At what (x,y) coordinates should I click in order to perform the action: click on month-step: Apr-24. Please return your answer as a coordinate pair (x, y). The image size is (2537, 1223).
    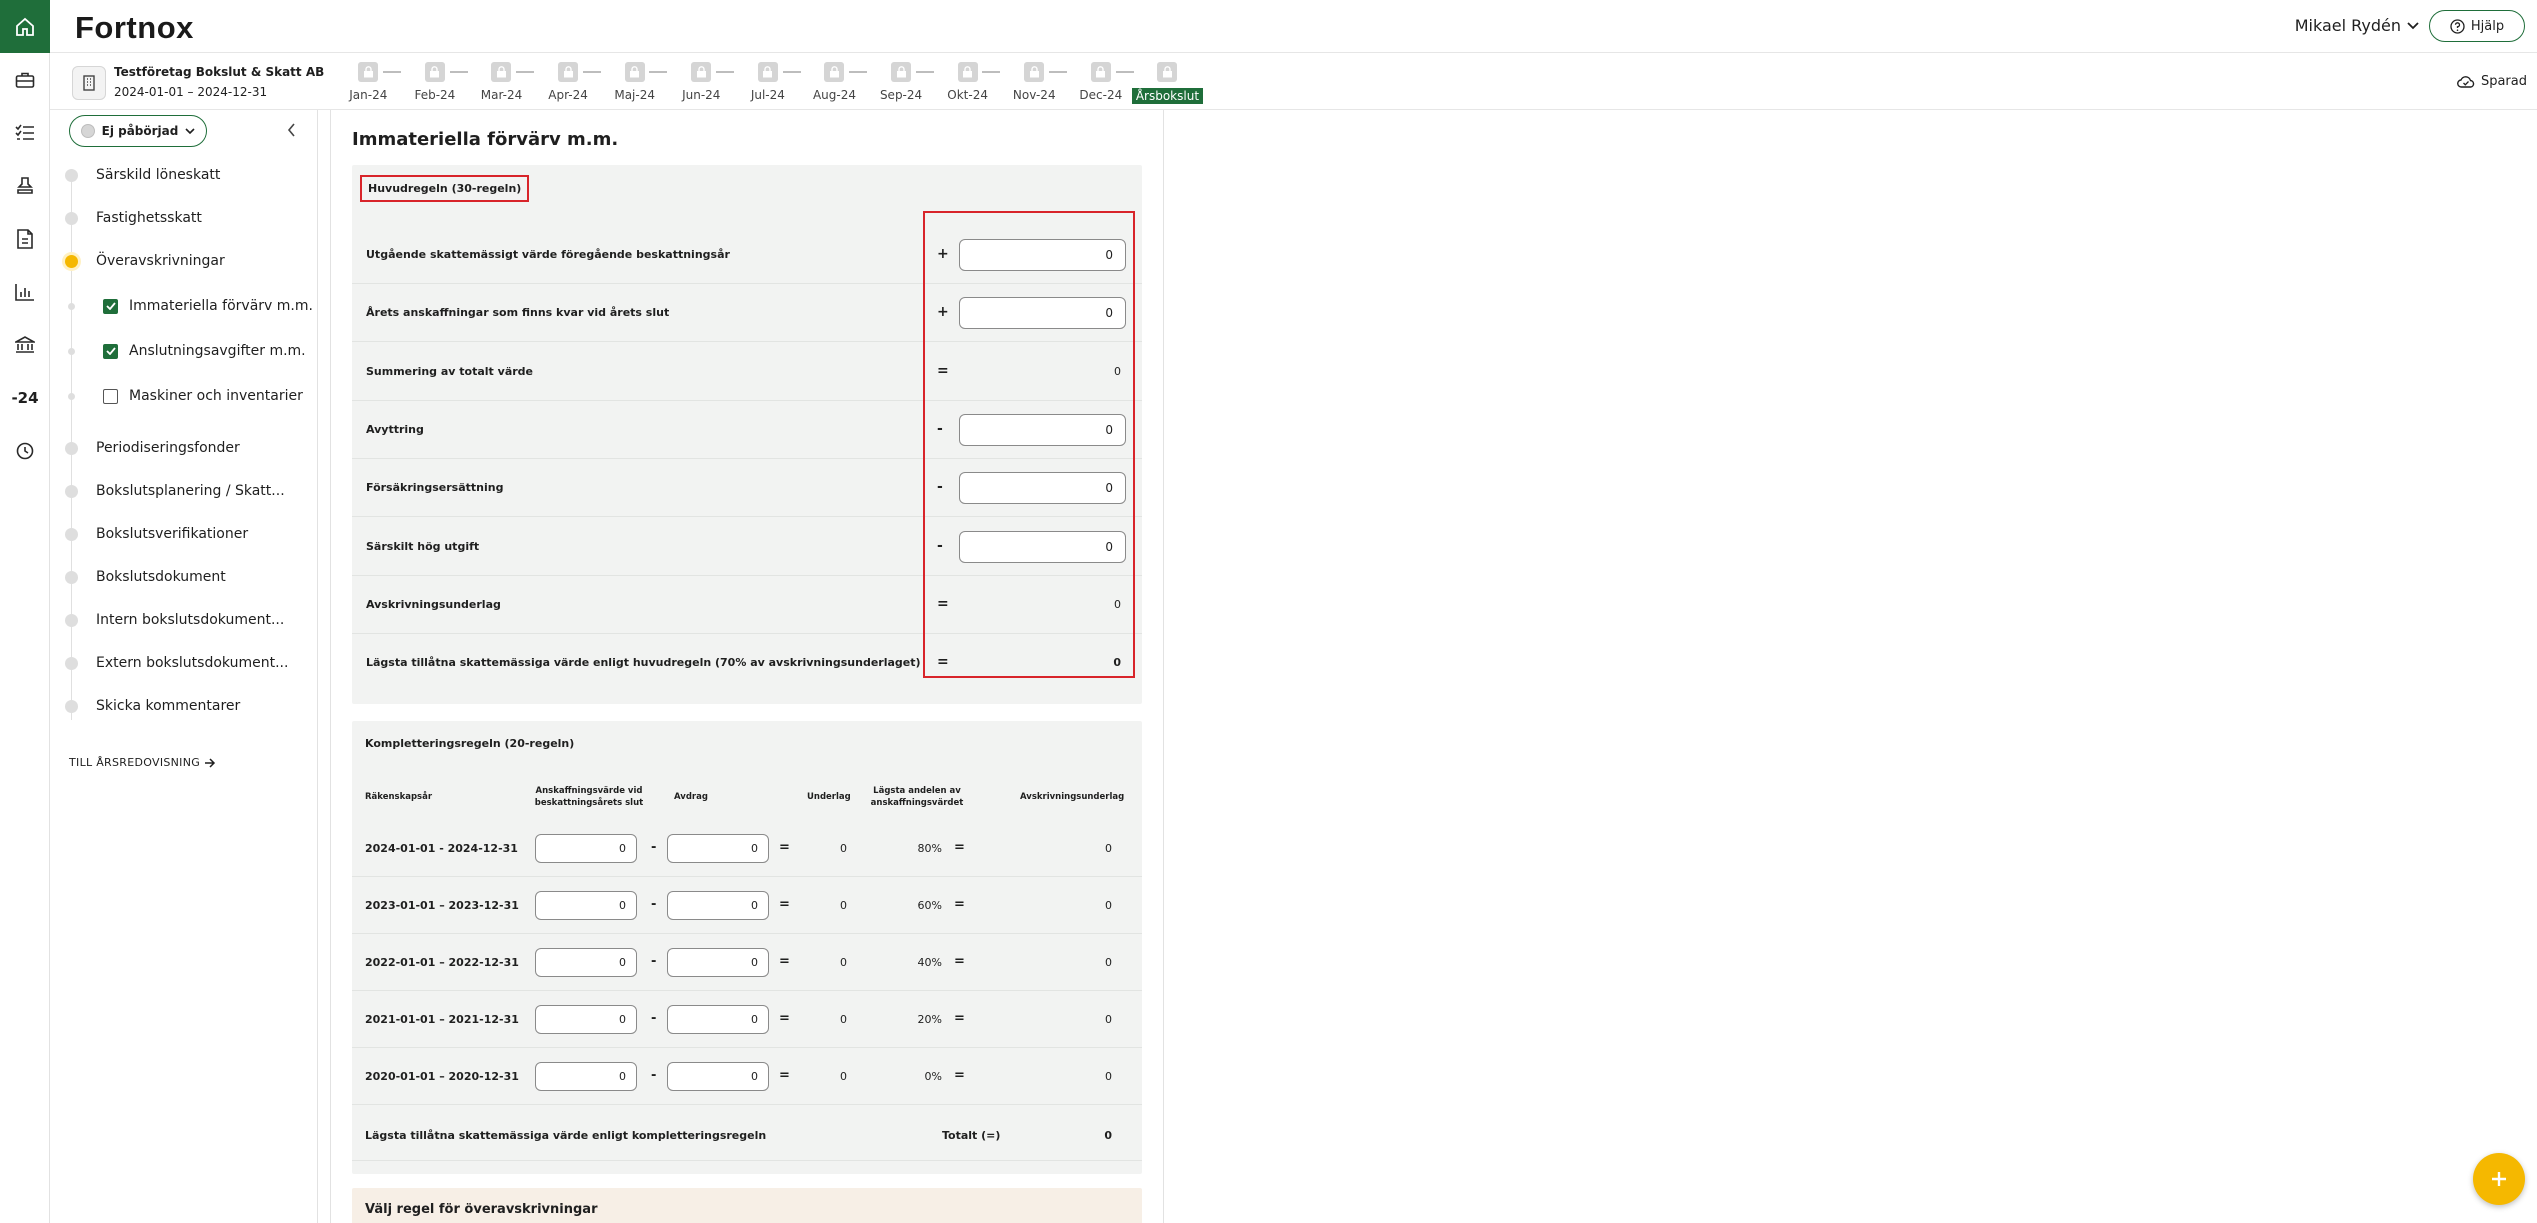
    Looking at the image, I should click on (568, 82).